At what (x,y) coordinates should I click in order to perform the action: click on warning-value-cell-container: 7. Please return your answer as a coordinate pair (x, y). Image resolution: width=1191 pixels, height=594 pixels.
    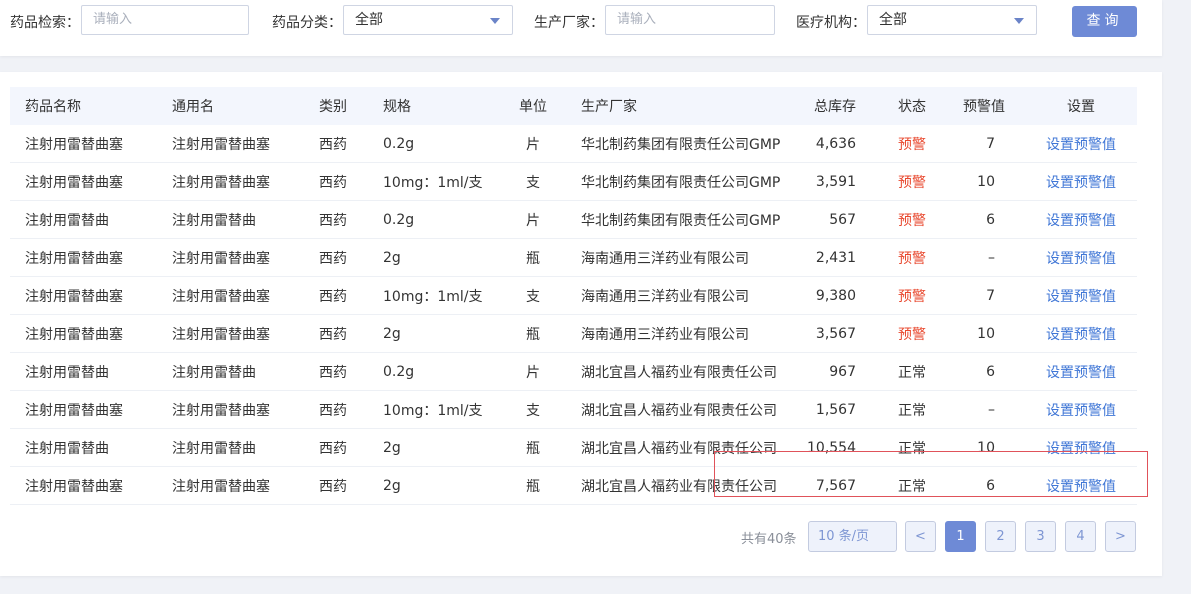
    Looking at the image, I should click on (984, 144).